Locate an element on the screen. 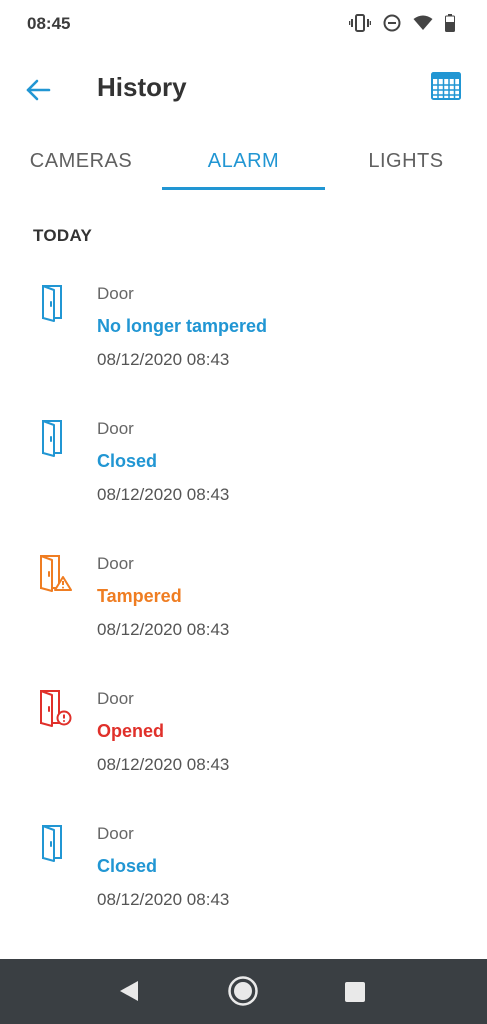 The width and height of the screenshot is (487, 1024). nav-recents-icon is located at coordinates (355, 992).